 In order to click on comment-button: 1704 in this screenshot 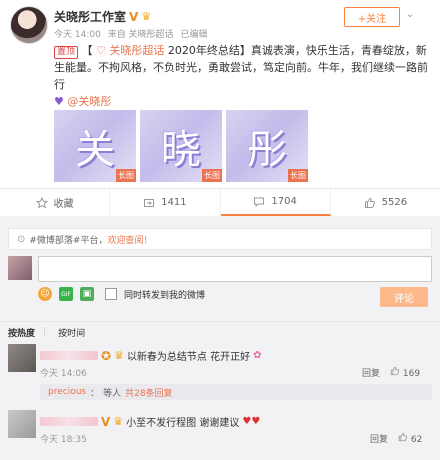, I will do `click(275, 202)`.